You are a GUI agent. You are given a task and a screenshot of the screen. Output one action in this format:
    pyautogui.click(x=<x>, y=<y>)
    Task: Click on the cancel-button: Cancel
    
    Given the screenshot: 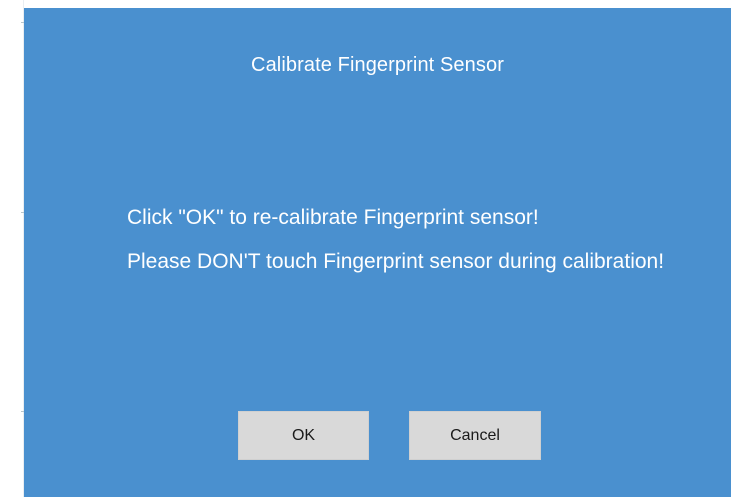 What is the action you would take?
    pyautogui.click(x=475, y=435)
    